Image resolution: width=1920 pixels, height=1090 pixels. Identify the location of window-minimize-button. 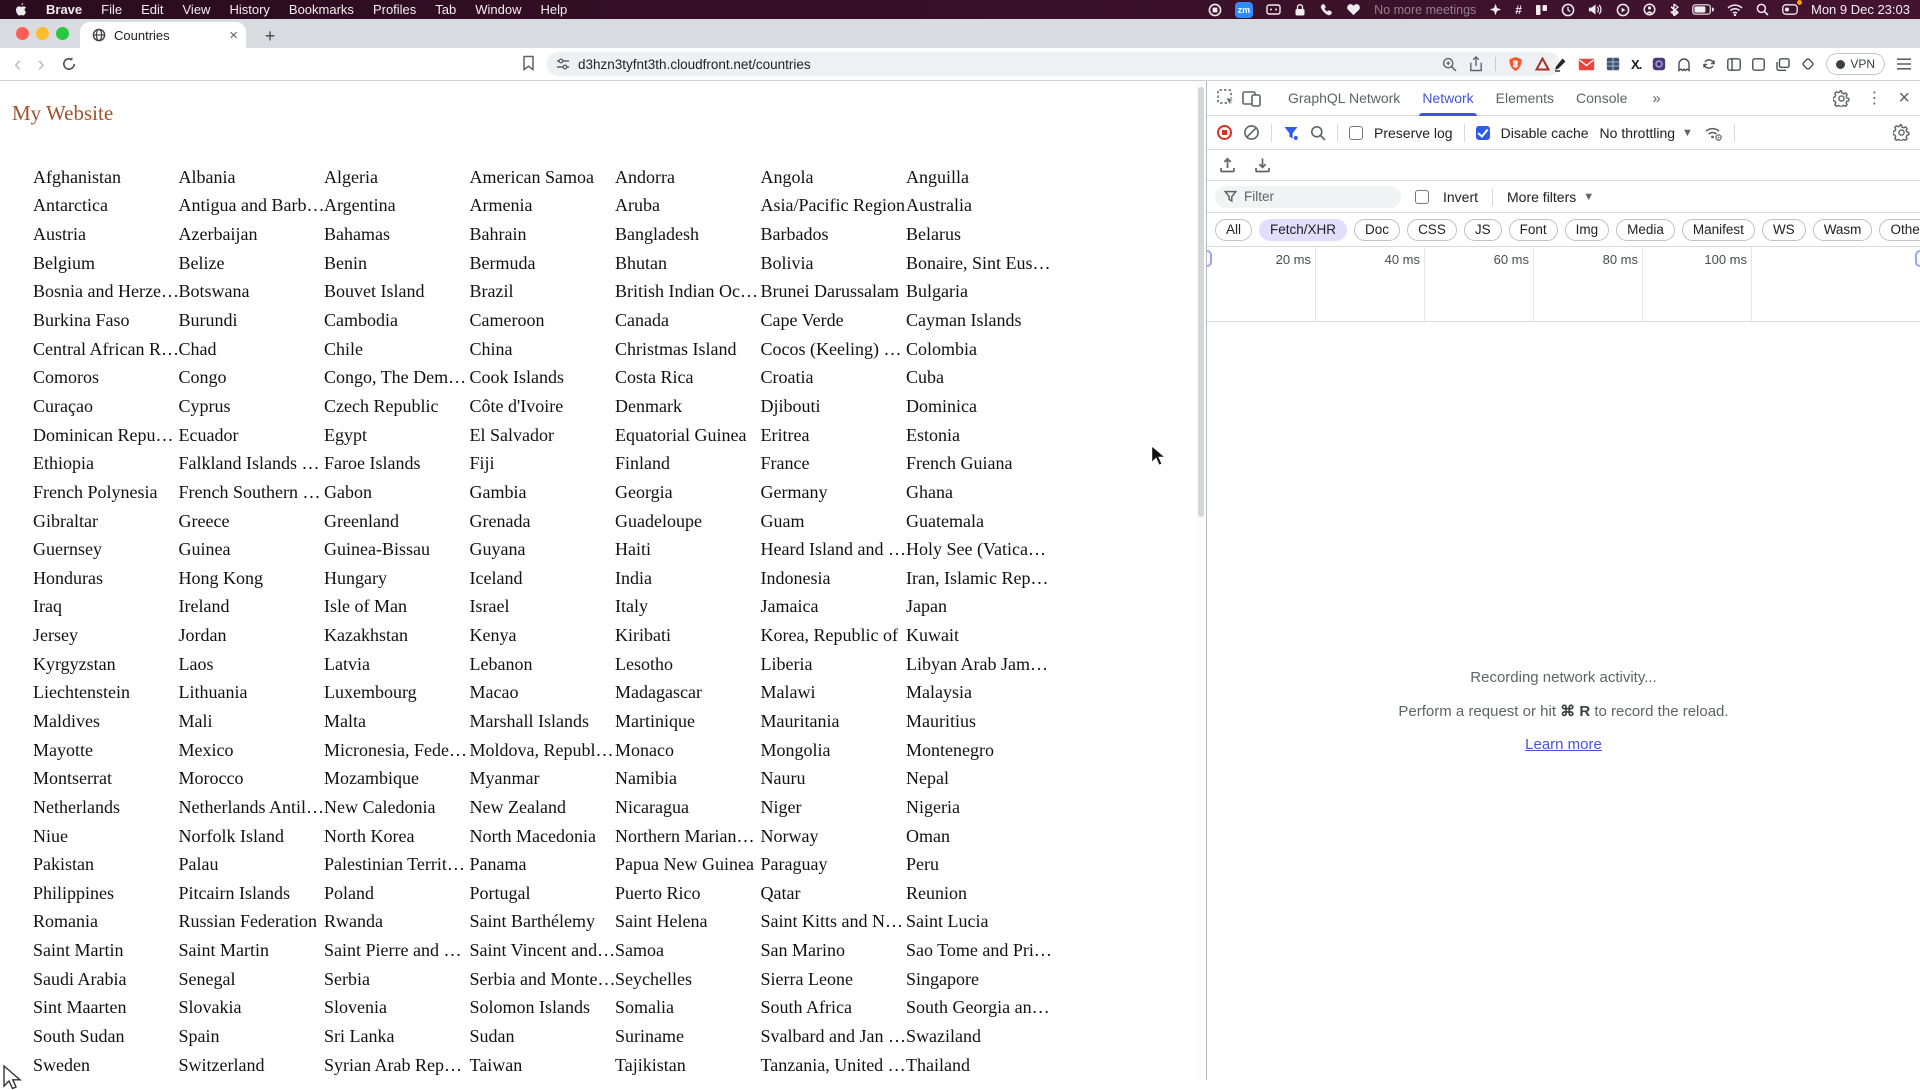
(42, 33).